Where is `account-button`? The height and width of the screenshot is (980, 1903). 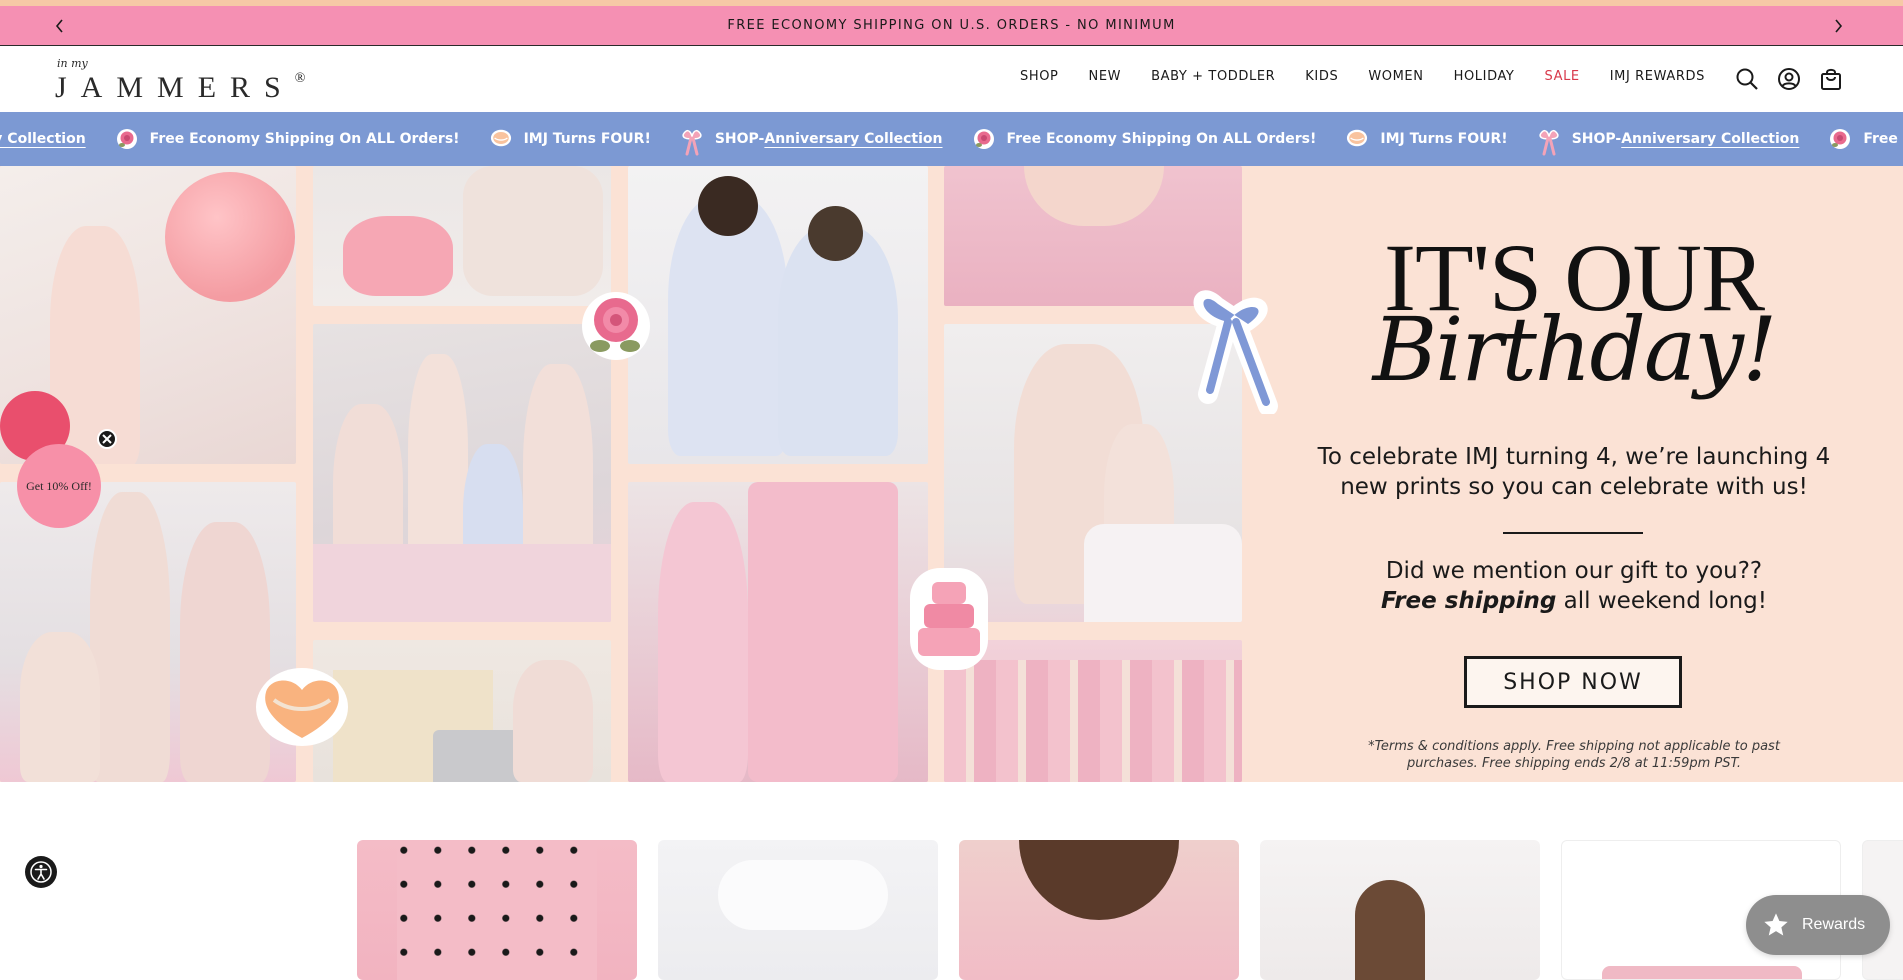
account-button is located at coordinates (1789, 79).